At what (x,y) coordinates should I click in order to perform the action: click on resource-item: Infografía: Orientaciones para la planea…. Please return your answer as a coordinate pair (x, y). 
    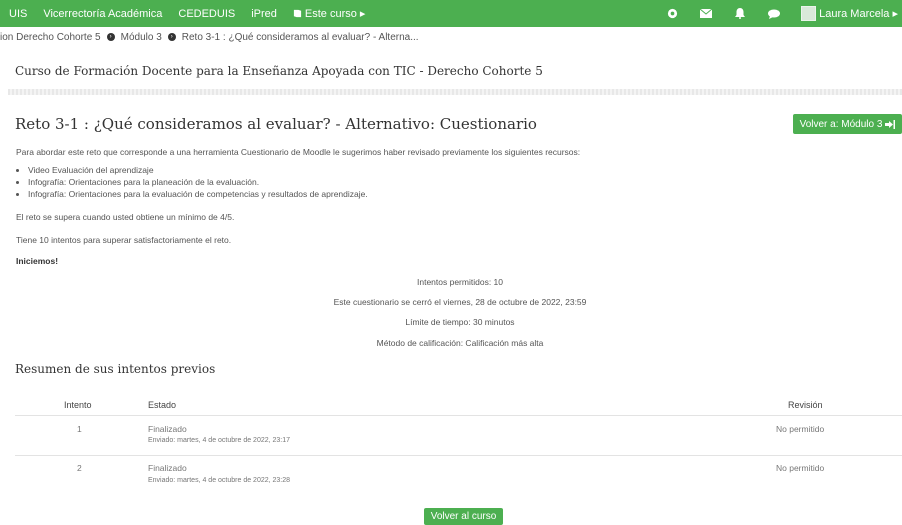
    Looking at the image, I should click on (198, 182).